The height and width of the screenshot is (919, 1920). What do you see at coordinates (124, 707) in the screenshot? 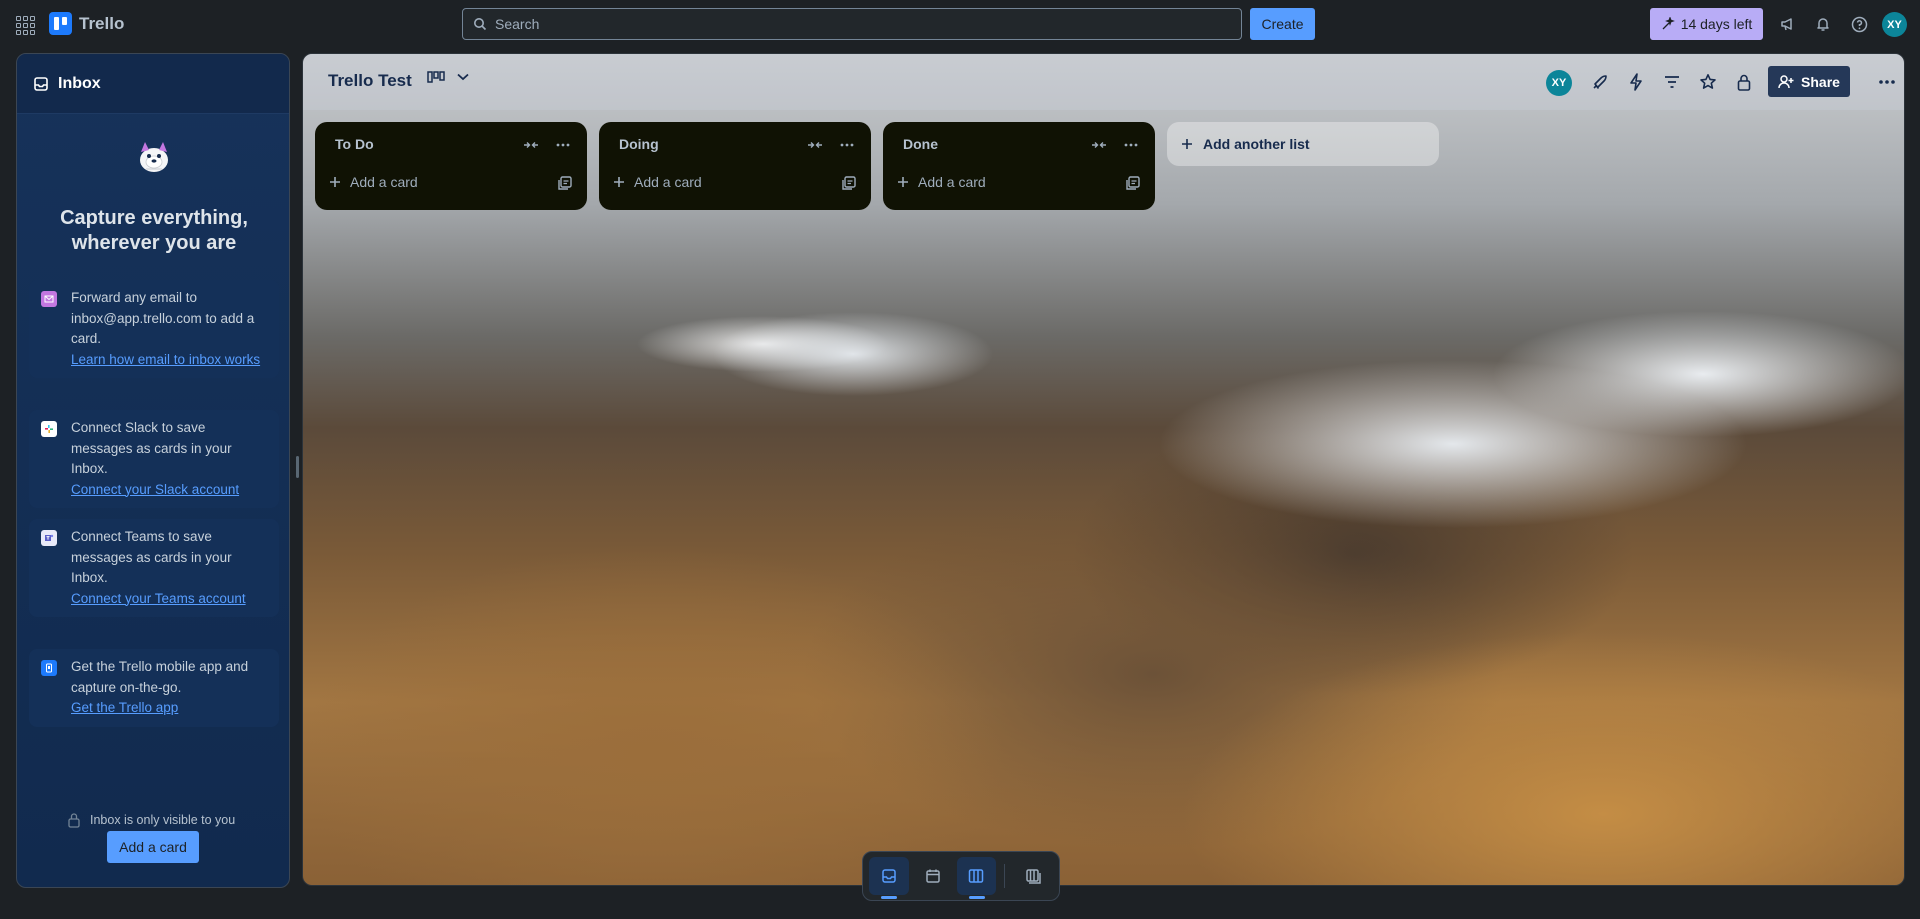
I see `tip-mobile-link: Get the Trello app` at bounding box center [124, 707].